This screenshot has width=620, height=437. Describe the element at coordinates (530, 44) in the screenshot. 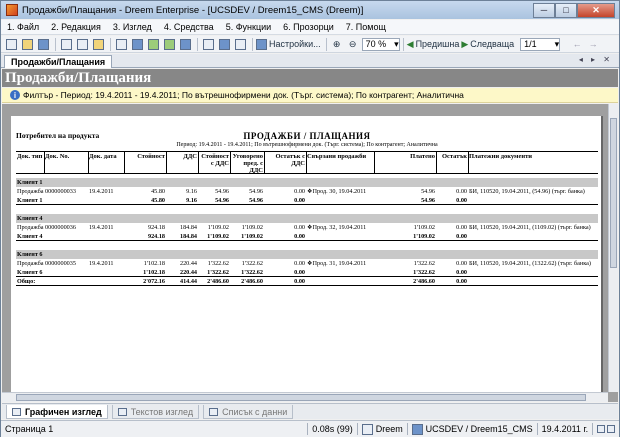

I see `page-value: 1/1` at that location.